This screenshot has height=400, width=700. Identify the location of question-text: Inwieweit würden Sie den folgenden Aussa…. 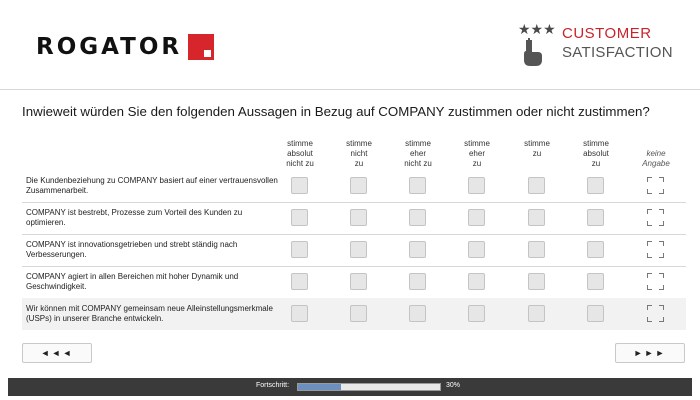
(336, 111).